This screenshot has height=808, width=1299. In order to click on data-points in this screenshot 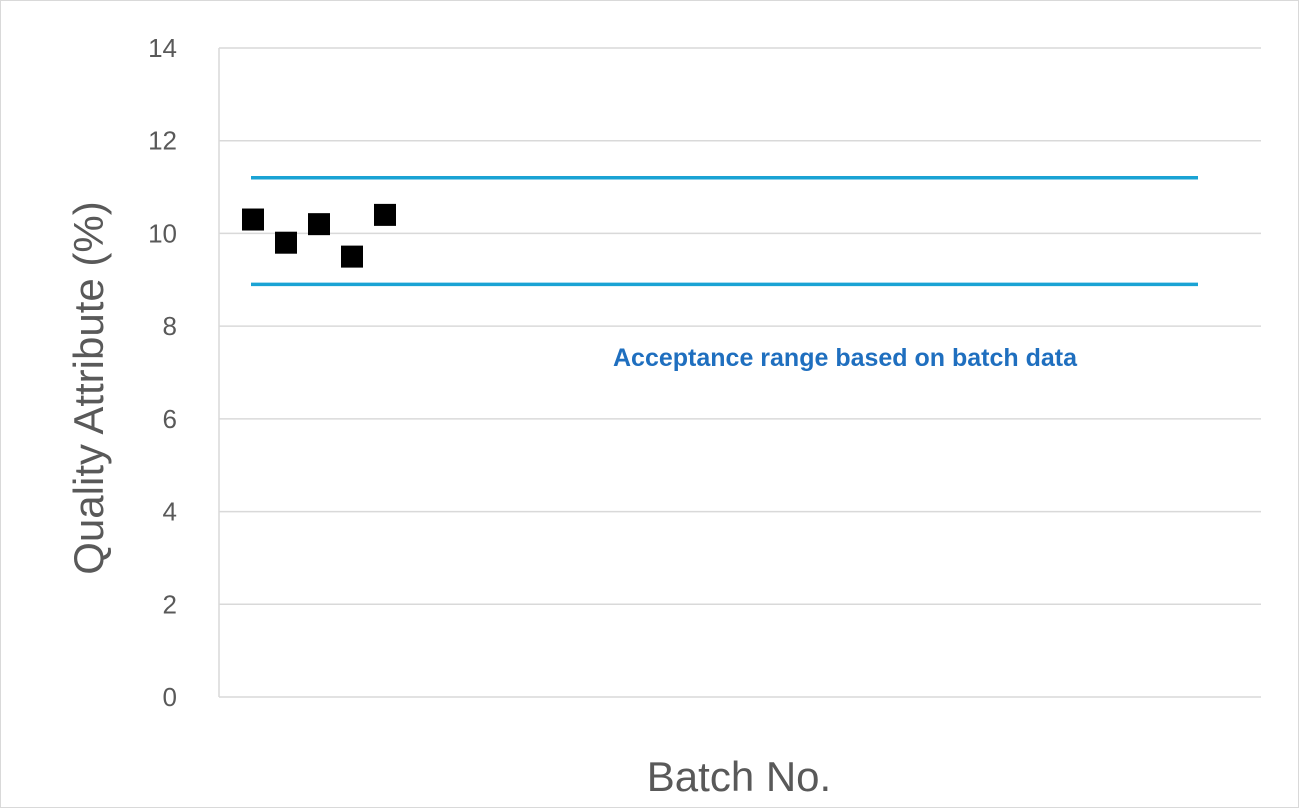, I will do `click(319, 235)`.